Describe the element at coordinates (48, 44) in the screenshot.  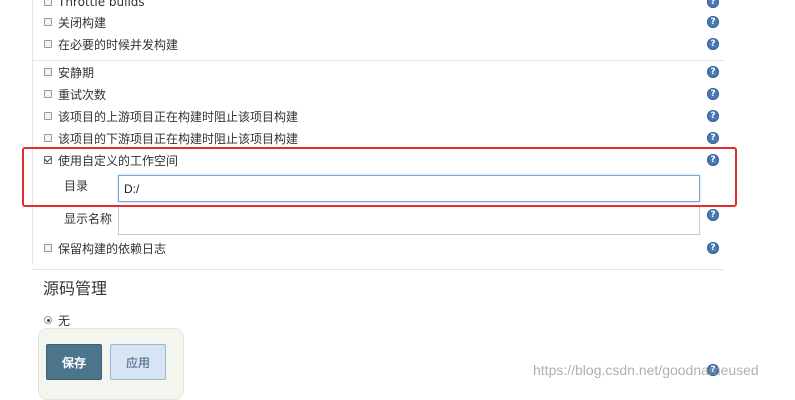
I see `checkbox-concurrent-build` at that location.